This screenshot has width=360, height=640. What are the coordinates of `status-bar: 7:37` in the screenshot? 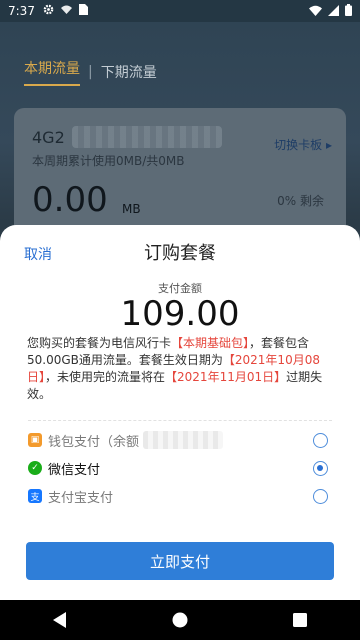 It's located at (180, 11).